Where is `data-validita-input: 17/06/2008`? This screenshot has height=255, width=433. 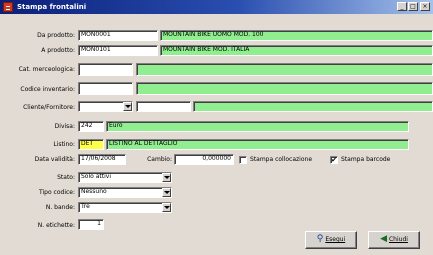
data-validita-input: 17/06/2008 is located at coordinates (102, 159).